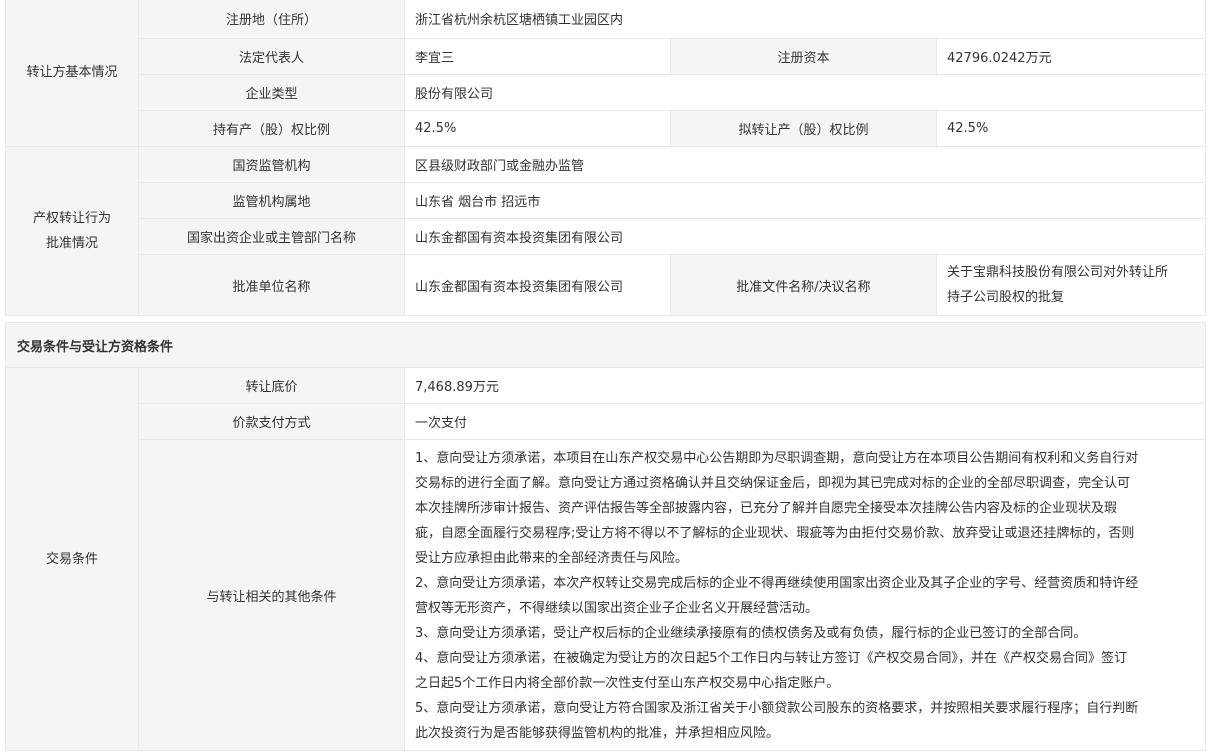 The image size is (1210, 753). What do you see at coordinates (1071, 128) in the screenshot?
I see `transfer-ratio-value: 42.5%` at bounding box center [1071, 128].